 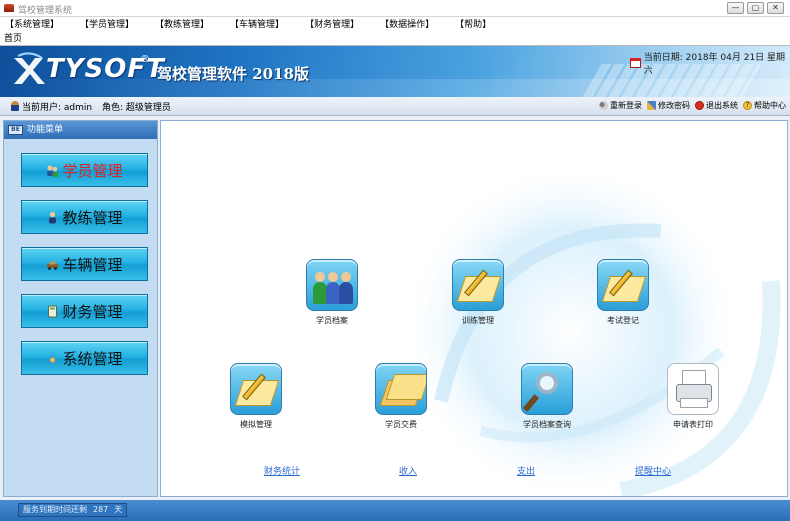 I want to click on date-text: 当前日期: 2018年 04月 21日 星期六, so click(x=714, y=64).